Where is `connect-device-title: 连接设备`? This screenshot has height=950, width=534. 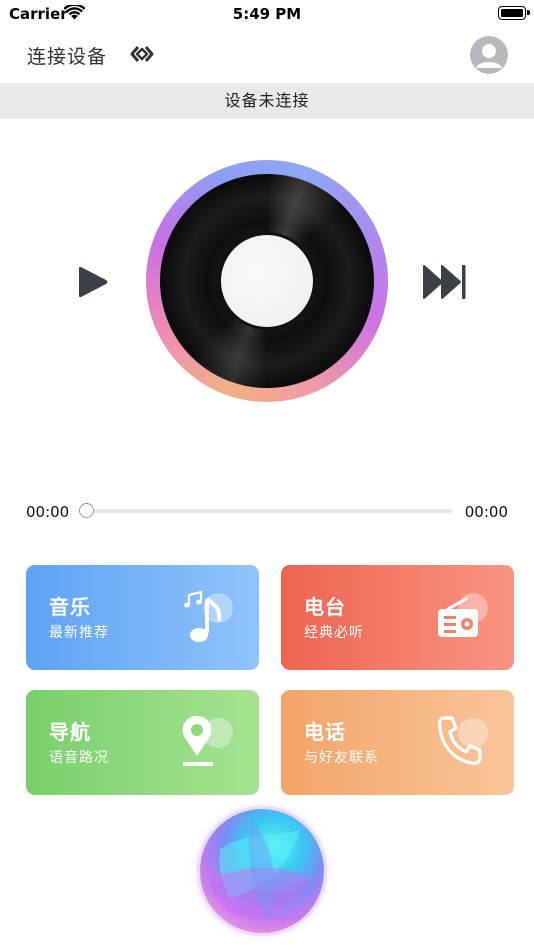
connect-device-title: 连接设备 is located at coordinates (67, 55).